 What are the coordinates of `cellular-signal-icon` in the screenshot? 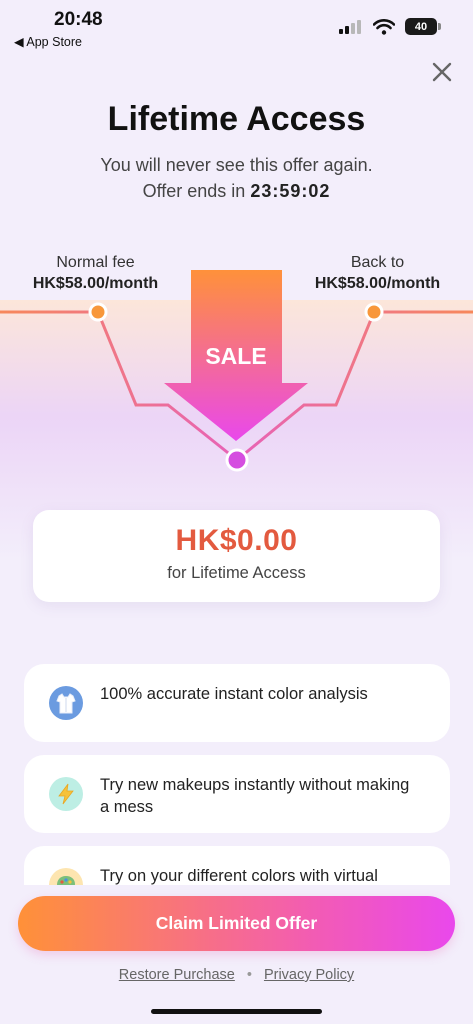 It's located at (350, 26).